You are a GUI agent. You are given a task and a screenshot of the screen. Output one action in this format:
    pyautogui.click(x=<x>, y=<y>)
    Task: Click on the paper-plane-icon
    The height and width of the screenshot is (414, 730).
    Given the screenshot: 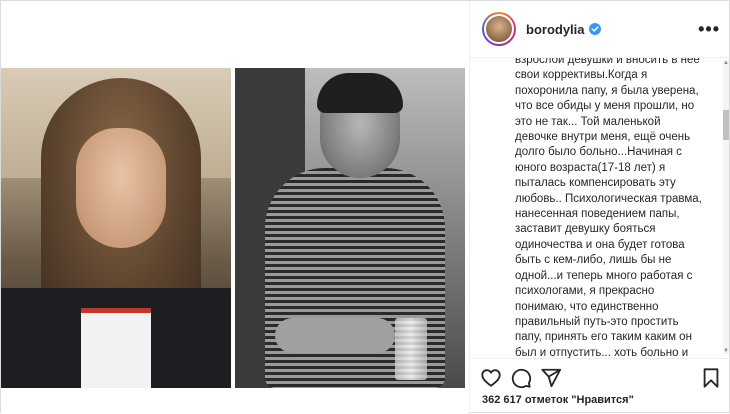 What is the action you would take?
    pyautogui.click(x=551, y=378)
    